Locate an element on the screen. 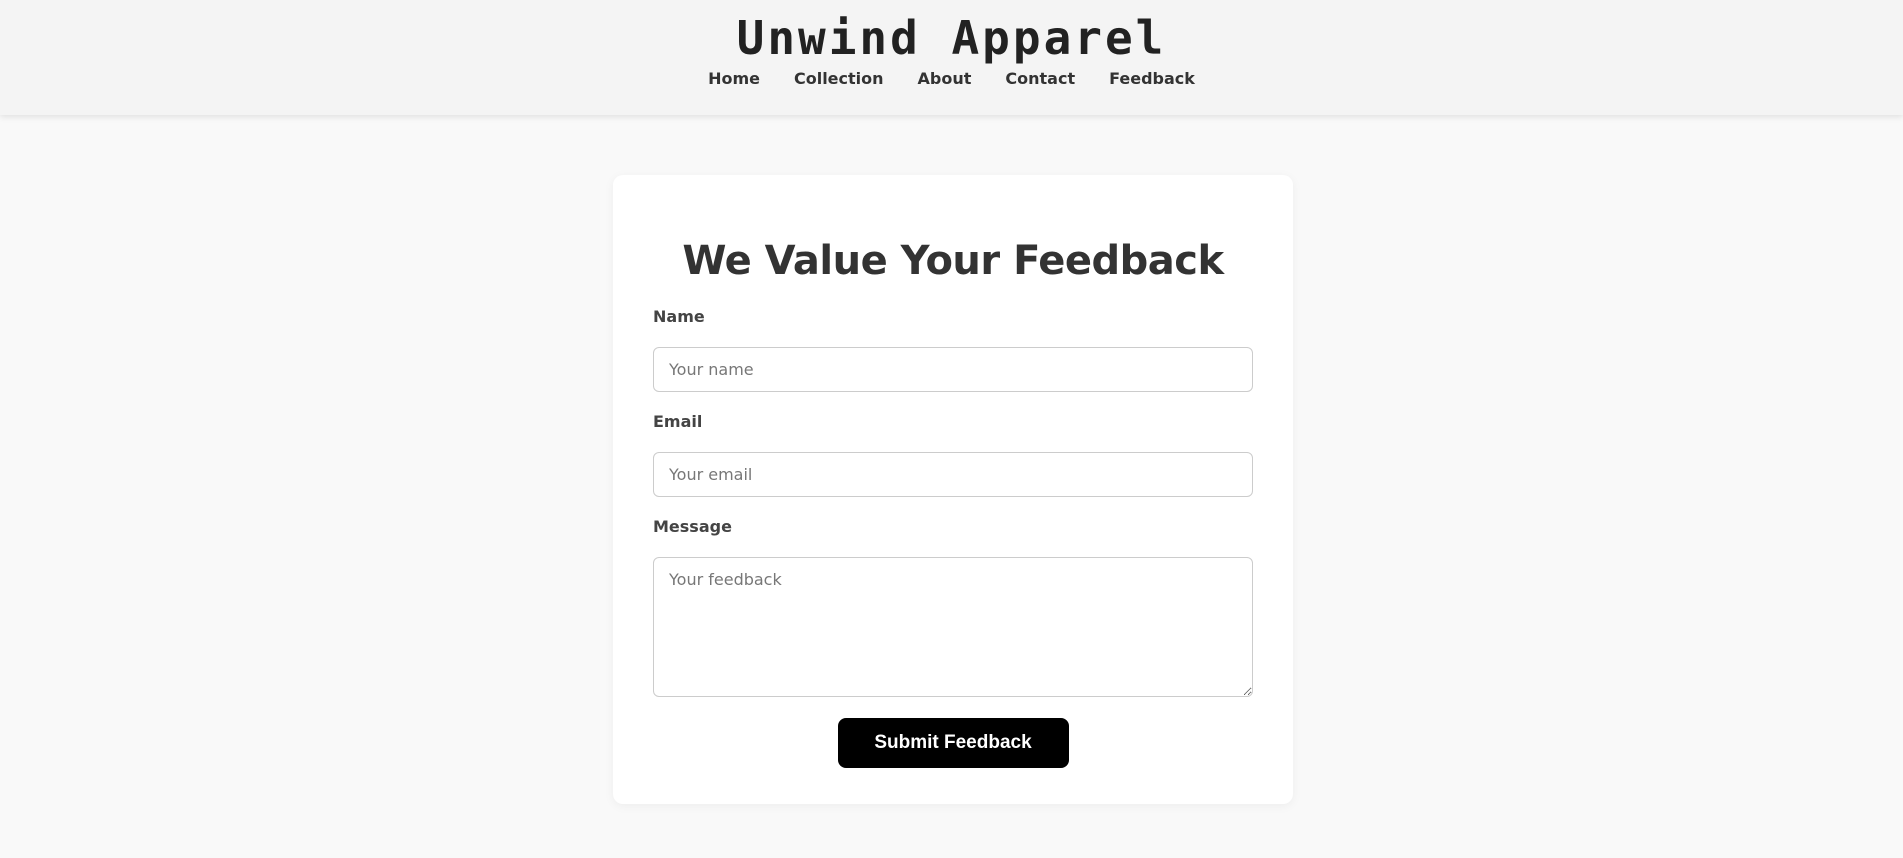 The image size is (1903, 858). form-title: We Value Your Feedback is located at coordinates (953, 261).